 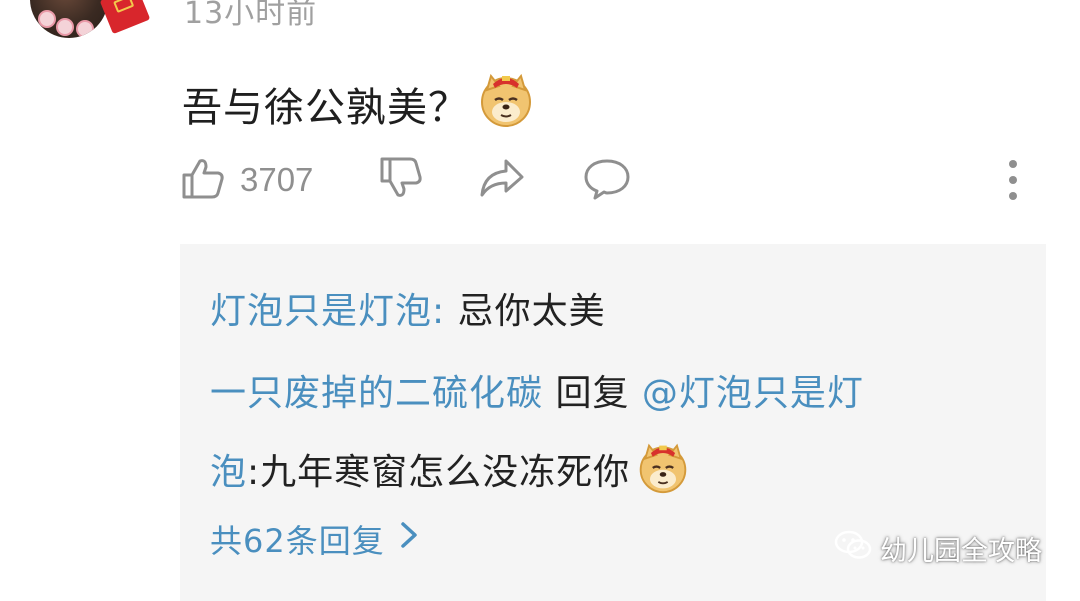 I want to click on like-count: 3707, so click(x=277, y=179).